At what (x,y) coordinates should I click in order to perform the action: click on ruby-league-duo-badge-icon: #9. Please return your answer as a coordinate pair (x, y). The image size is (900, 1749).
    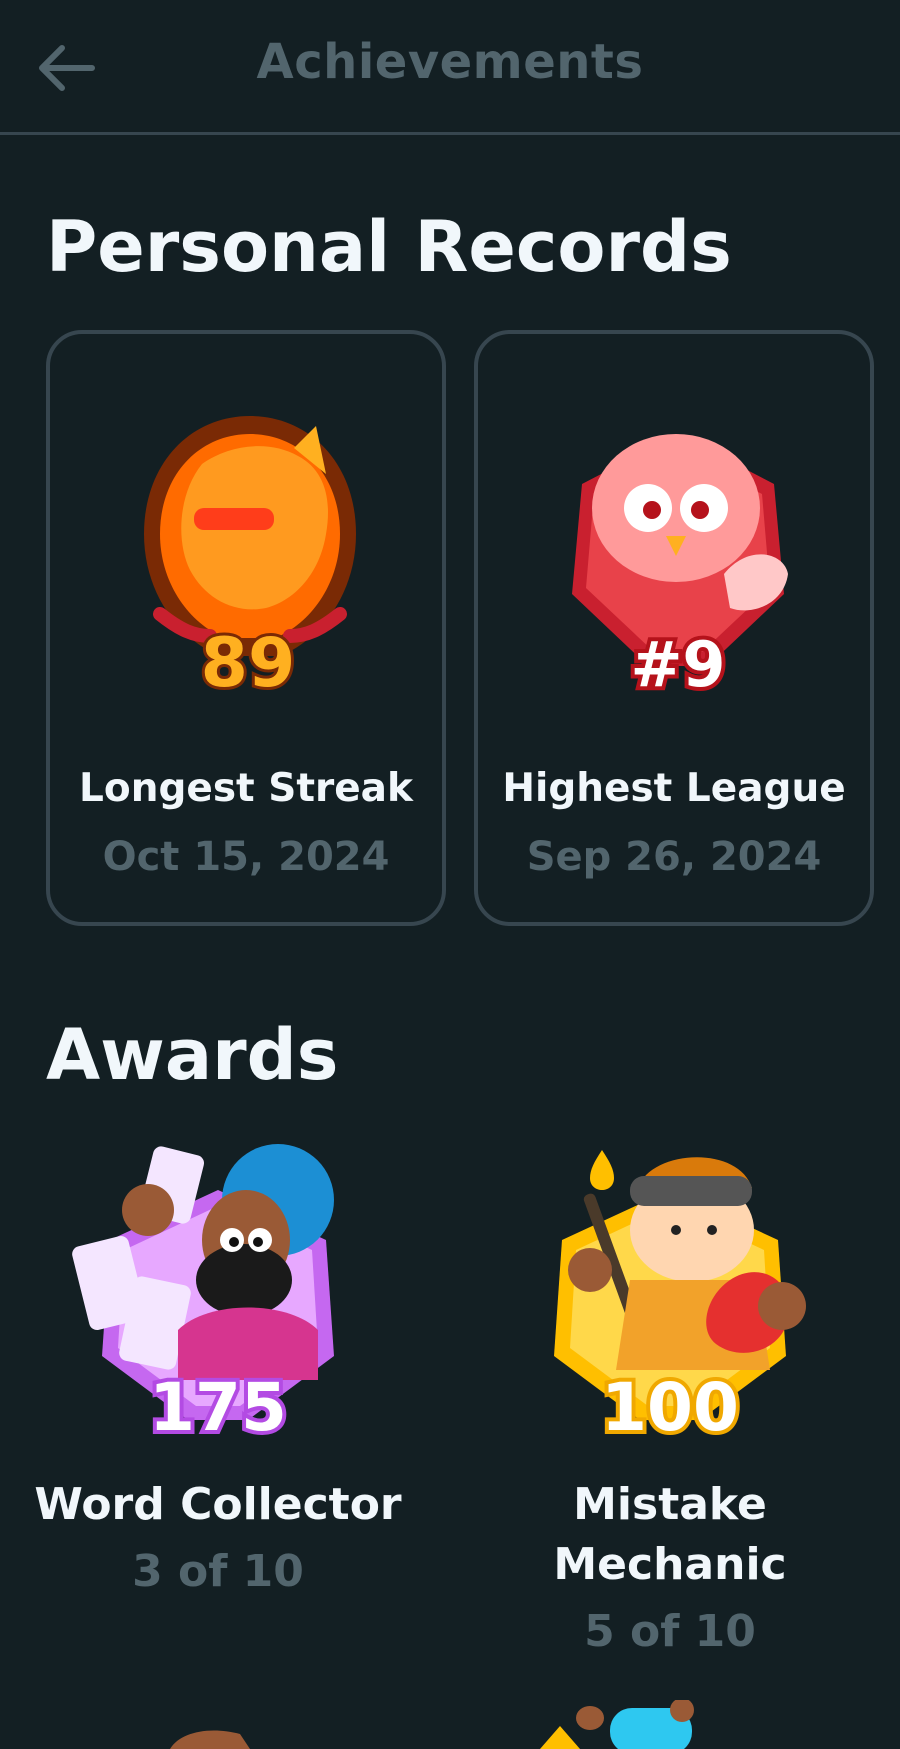
    Looking at the image, I should click on (680, 569).